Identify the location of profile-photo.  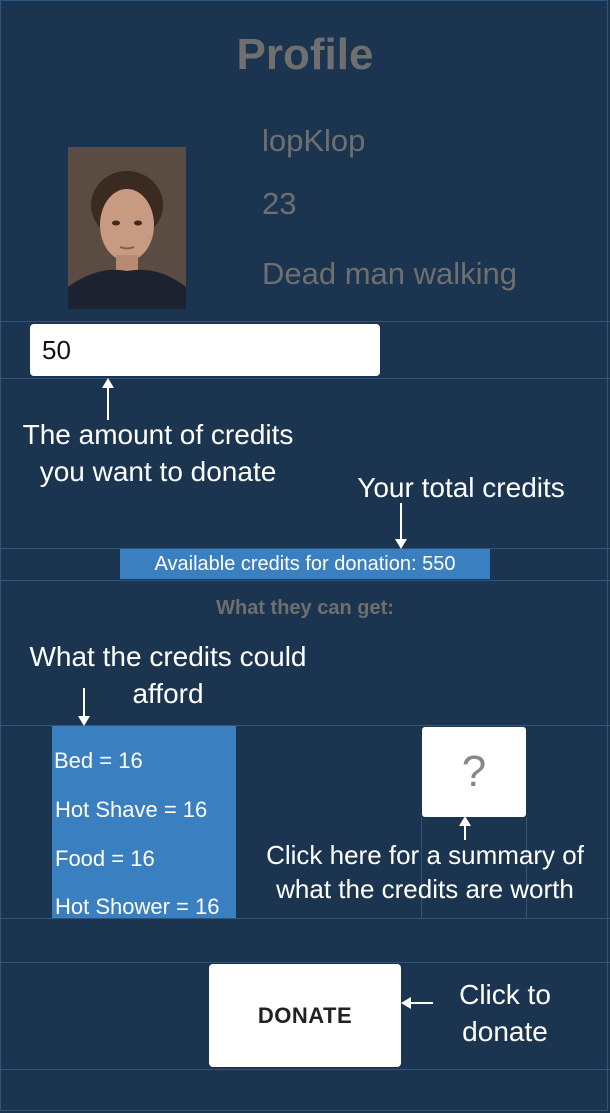
(127, 228).